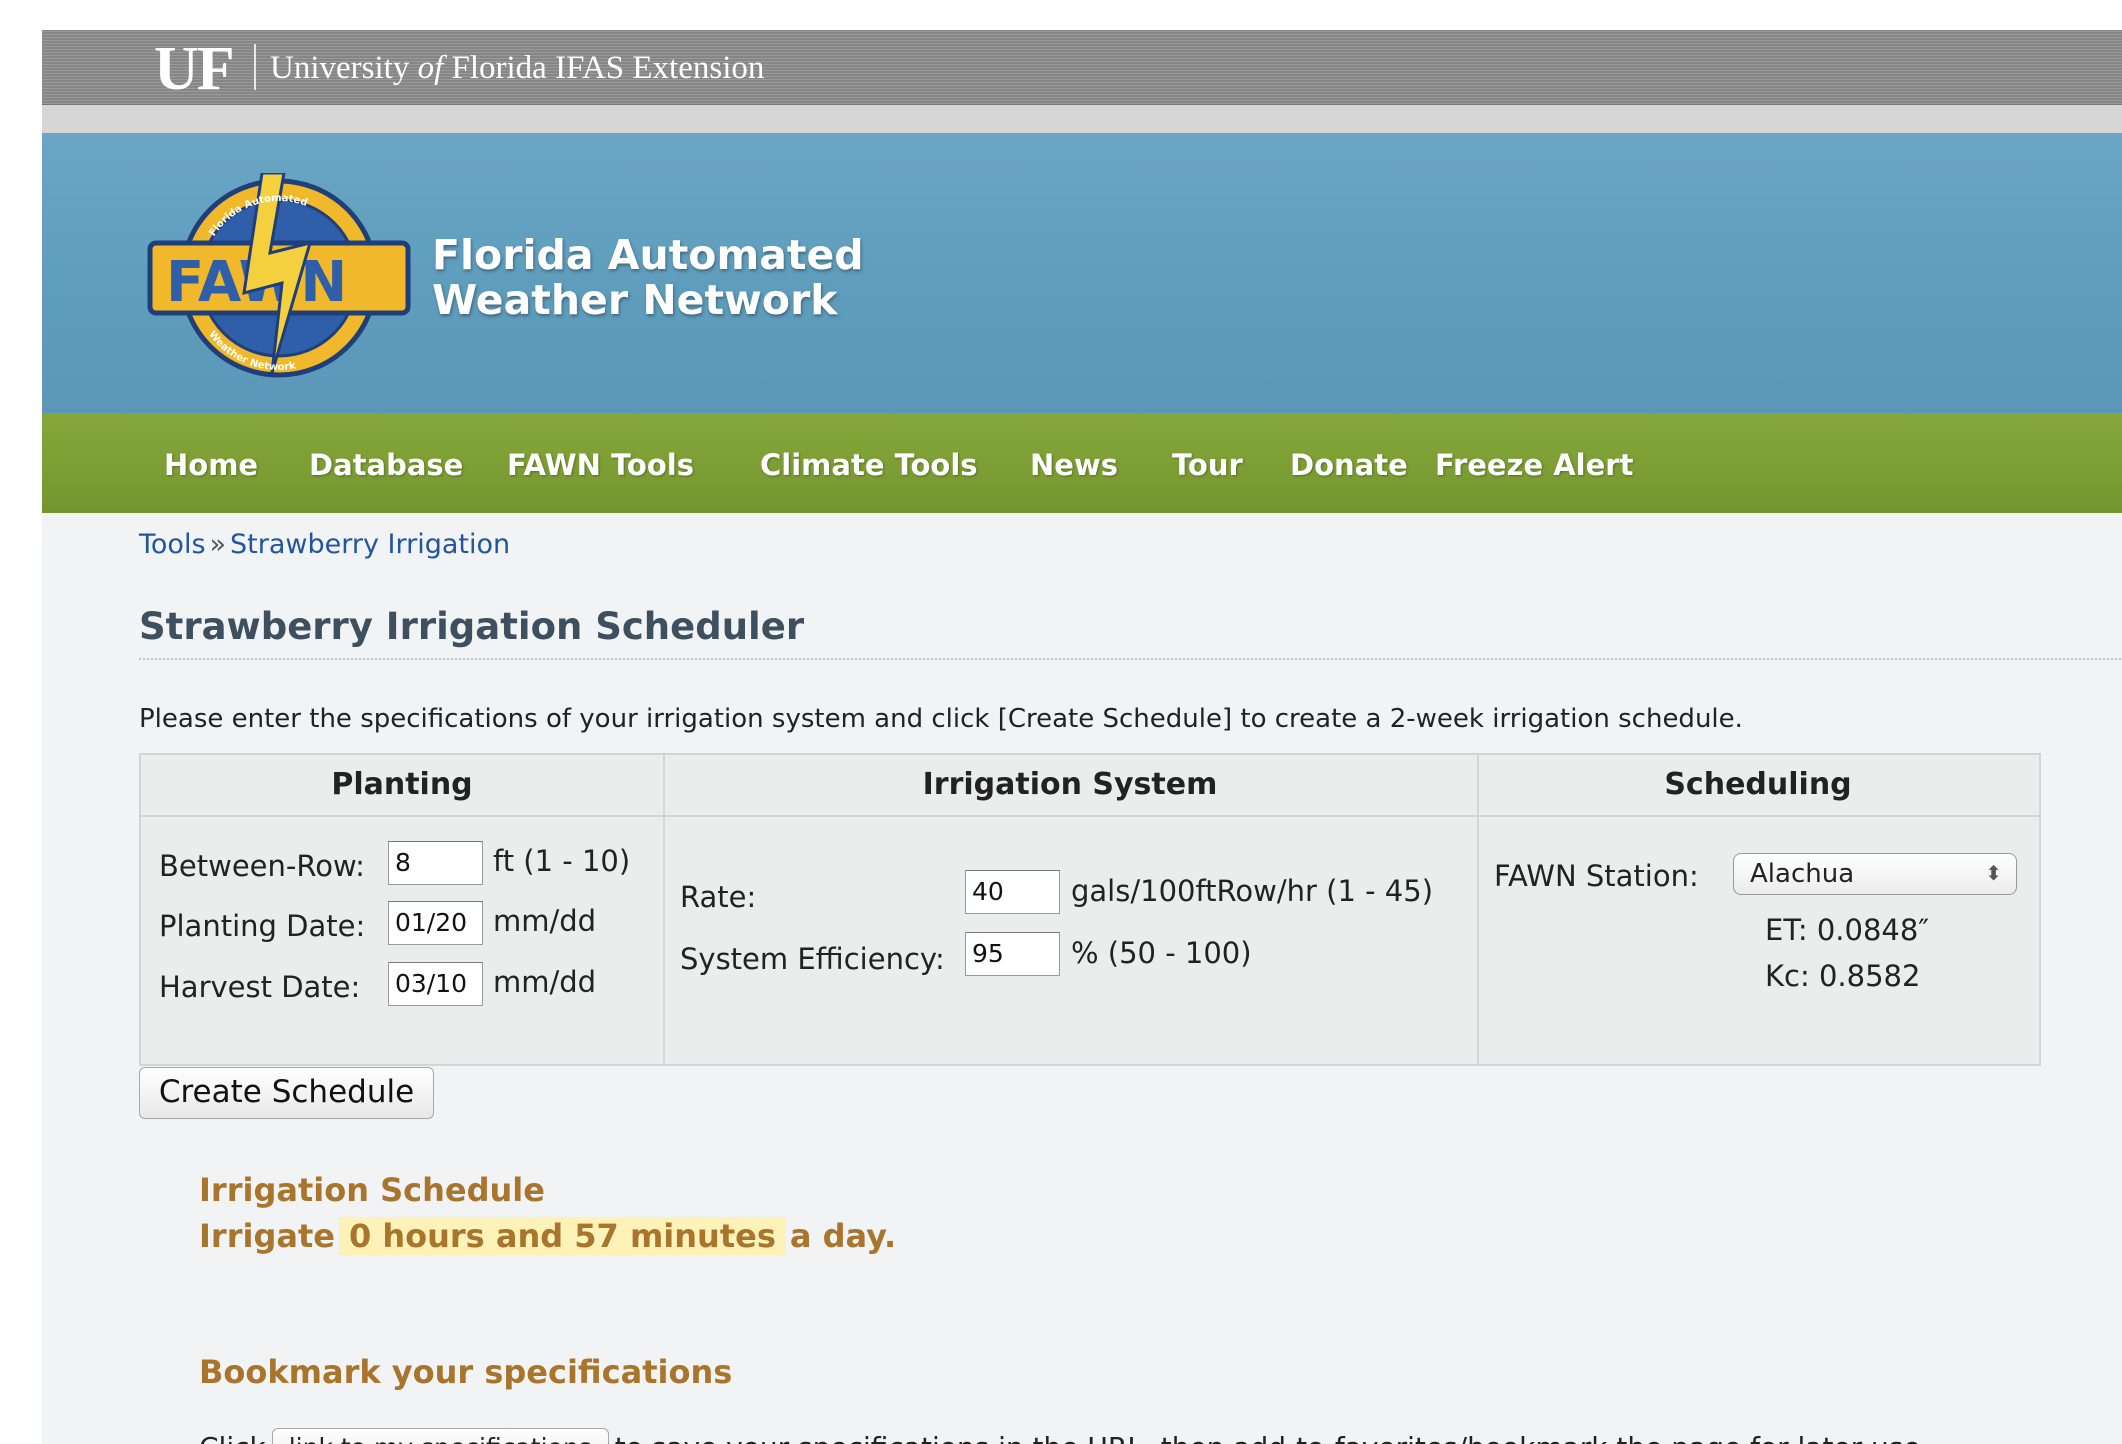 This screenshot has width=2122, height=1444. I want to click on header-irrigation-system: Irrigation System, so click(1070, 786).